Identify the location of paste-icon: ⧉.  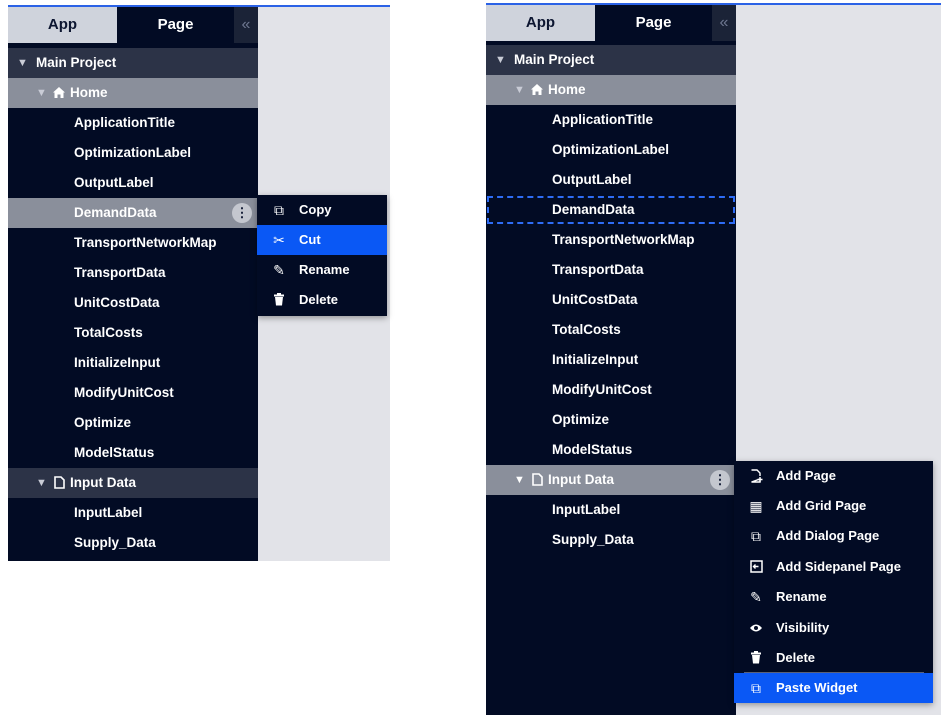
(756, 688).